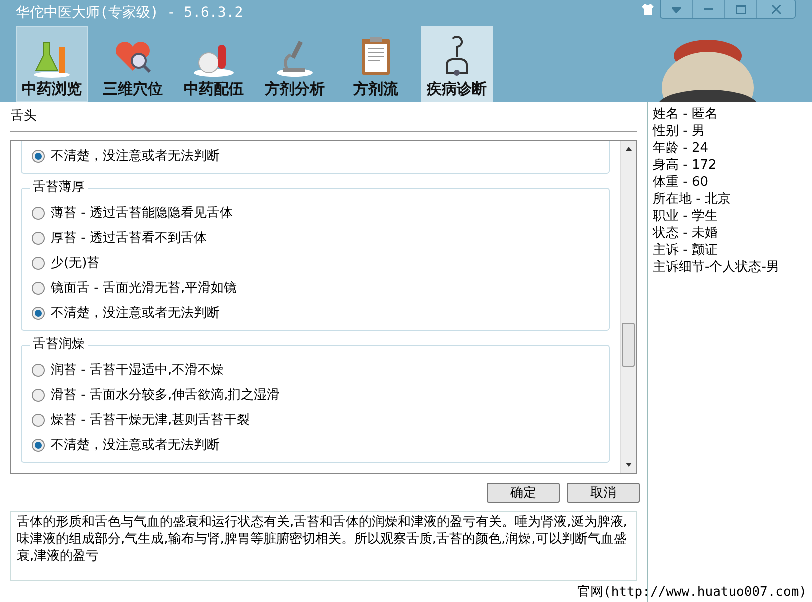  I want to click on close-icon, so click(776, 9).